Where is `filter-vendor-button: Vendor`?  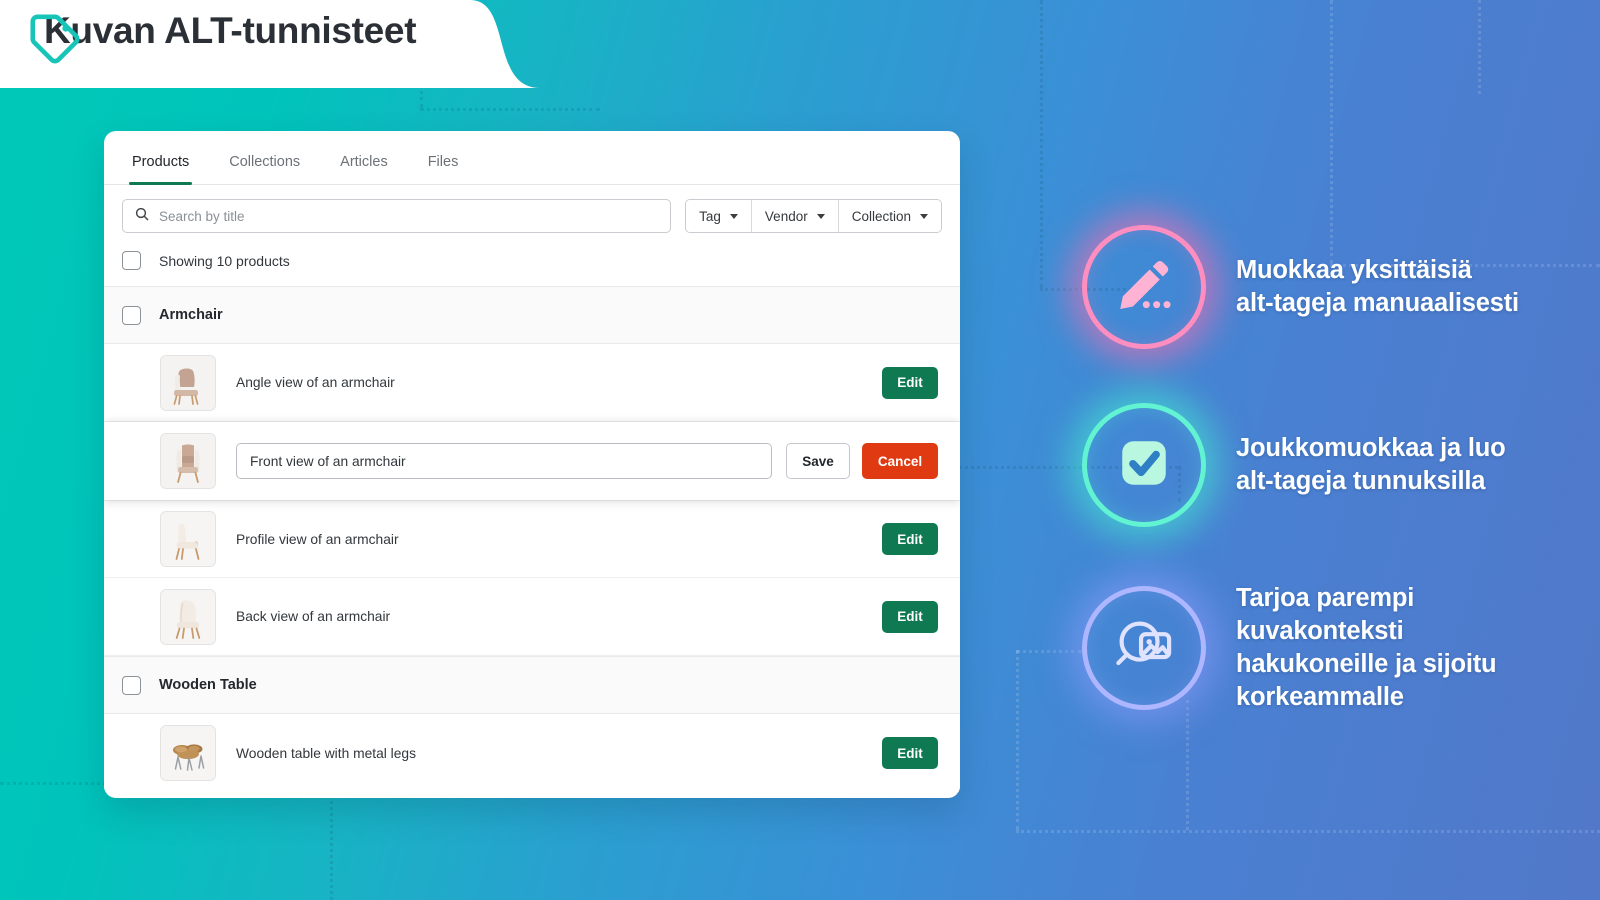 filter-vendor-button: Vendor is located at coordinates (795, 216).